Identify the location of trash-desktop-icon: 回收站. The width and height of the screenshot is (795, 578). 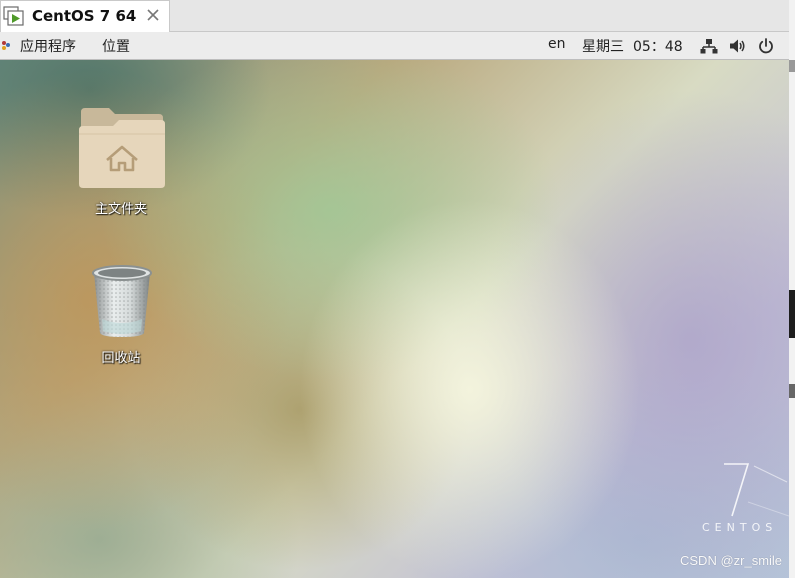
(121, 315).